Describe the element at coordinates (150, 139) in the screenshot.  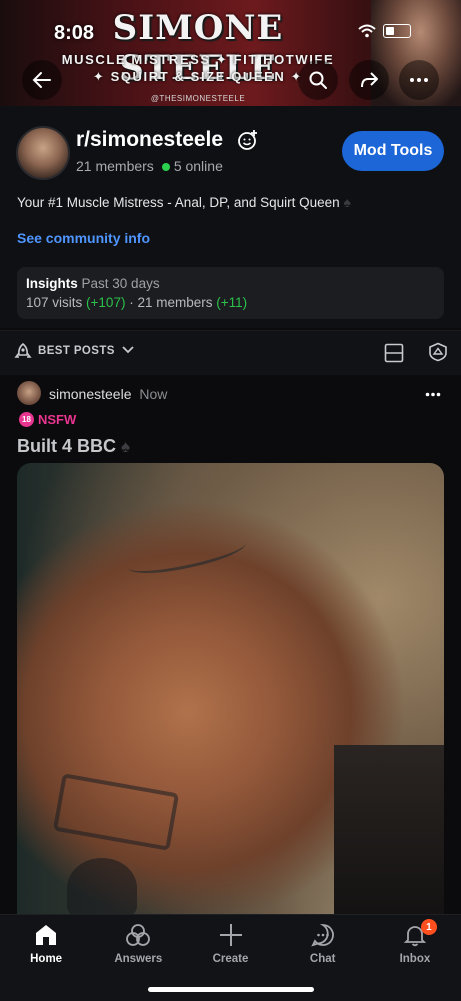
I see `community-name: r/simonesteele` at that location.